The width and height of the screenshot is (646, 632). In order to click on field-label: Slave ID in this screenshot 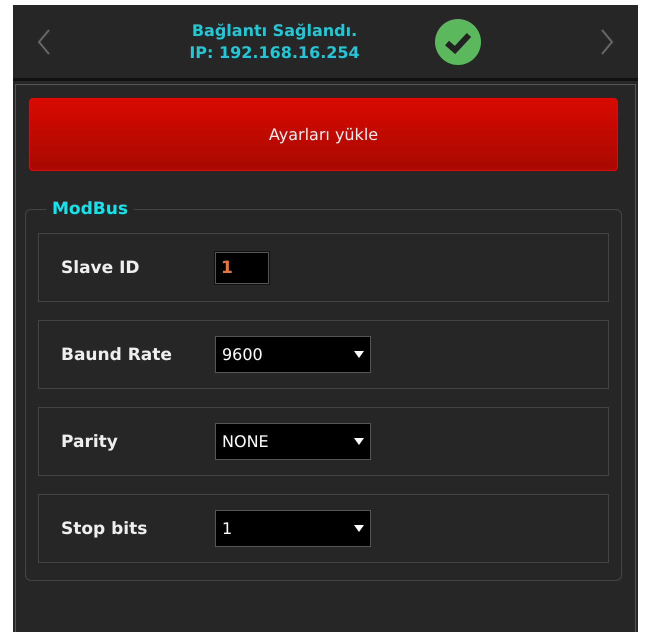, I will do `click(101, 268)`.